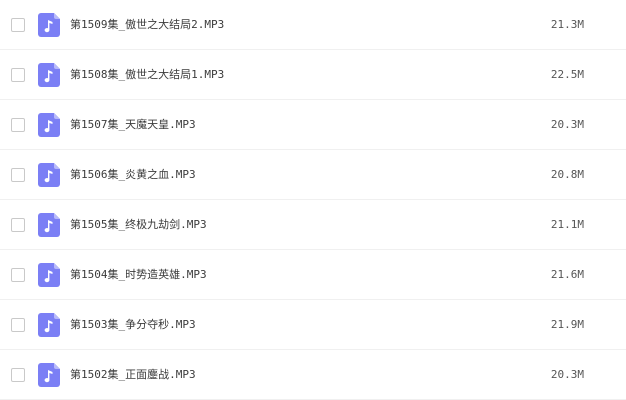 The width and height of the screenshot is (626, 400). Describe the element at coordinates (147, 75) in the screenshot. I see `file-name: 第1508集_傲世之大结局1.MP3` at that location.